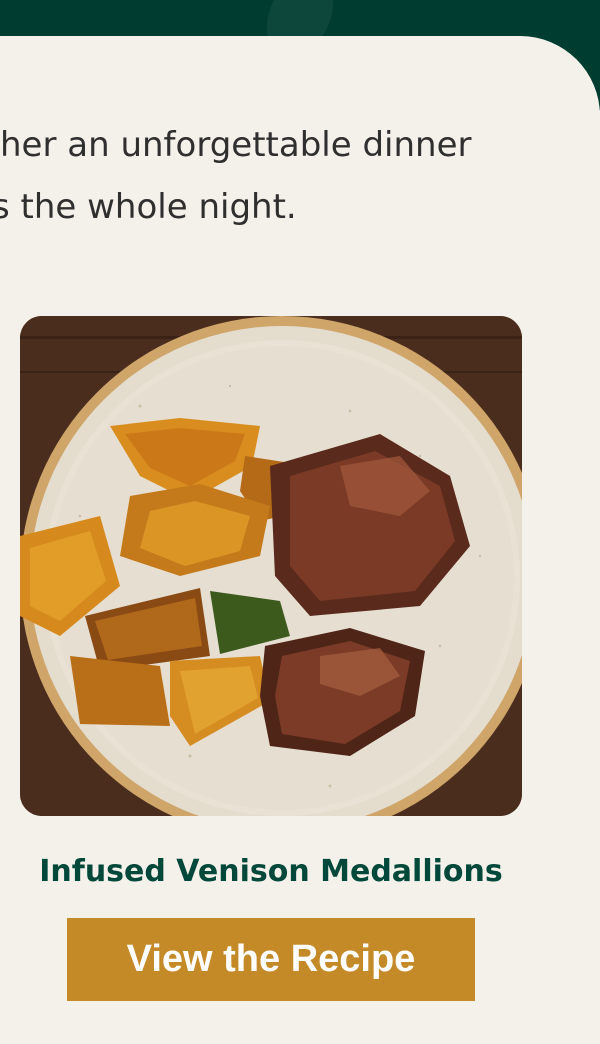 The image size is (600, 1044). I want to click on intro-line-1: her an unforgettable dinner, so click(236, 145).